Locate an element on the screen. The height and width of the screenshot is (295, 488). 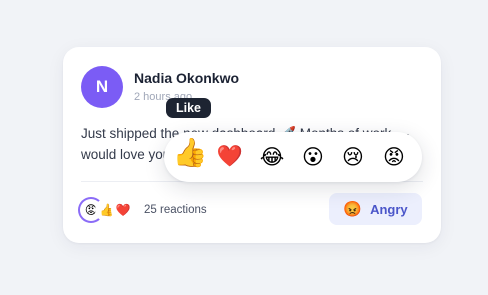
reaction-summary-icons: 😡 👍 ❤️ is located at coordinates (107, 210).